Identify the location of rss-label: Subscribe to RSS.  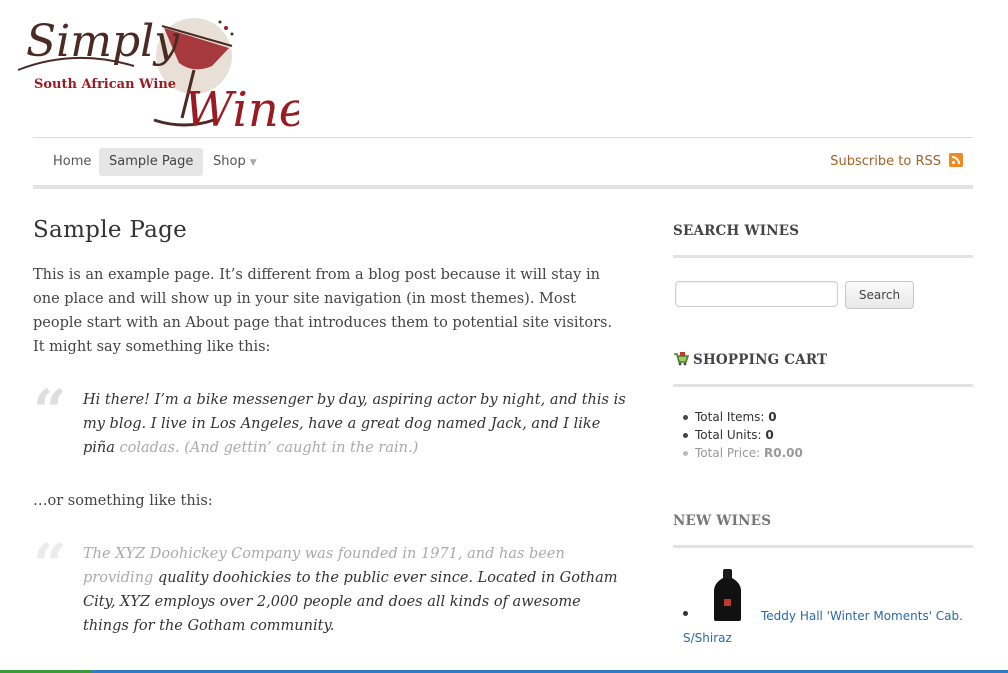
(885, 161).